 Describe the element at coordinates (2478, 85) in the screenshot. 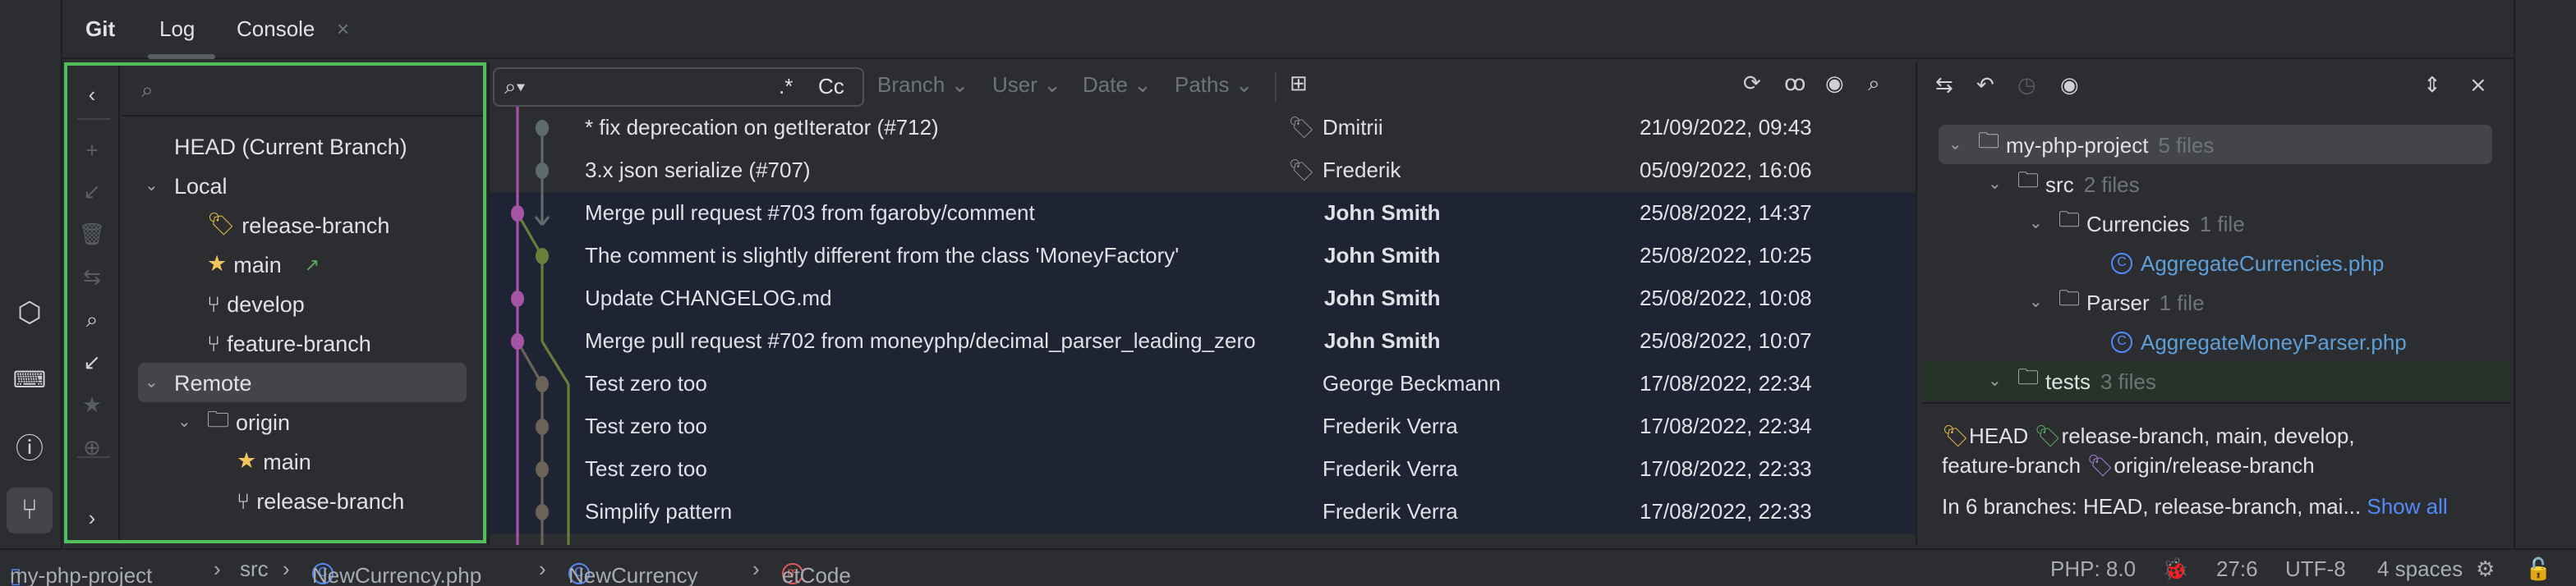

I see `collapse-all-icon: ⨯` at that location.